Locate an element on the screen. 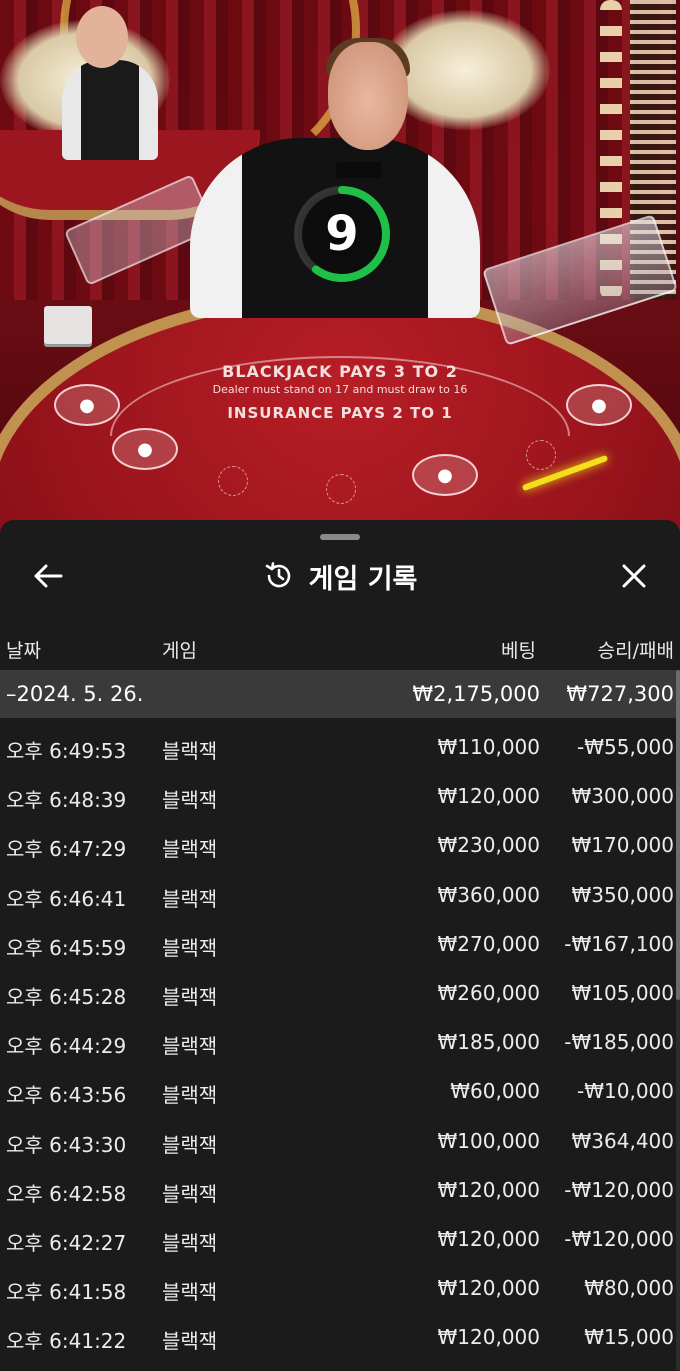 This screenshot has width=680, height=1371. row-time: 오후 6:44:29 is located at coordinates (66, 1046).